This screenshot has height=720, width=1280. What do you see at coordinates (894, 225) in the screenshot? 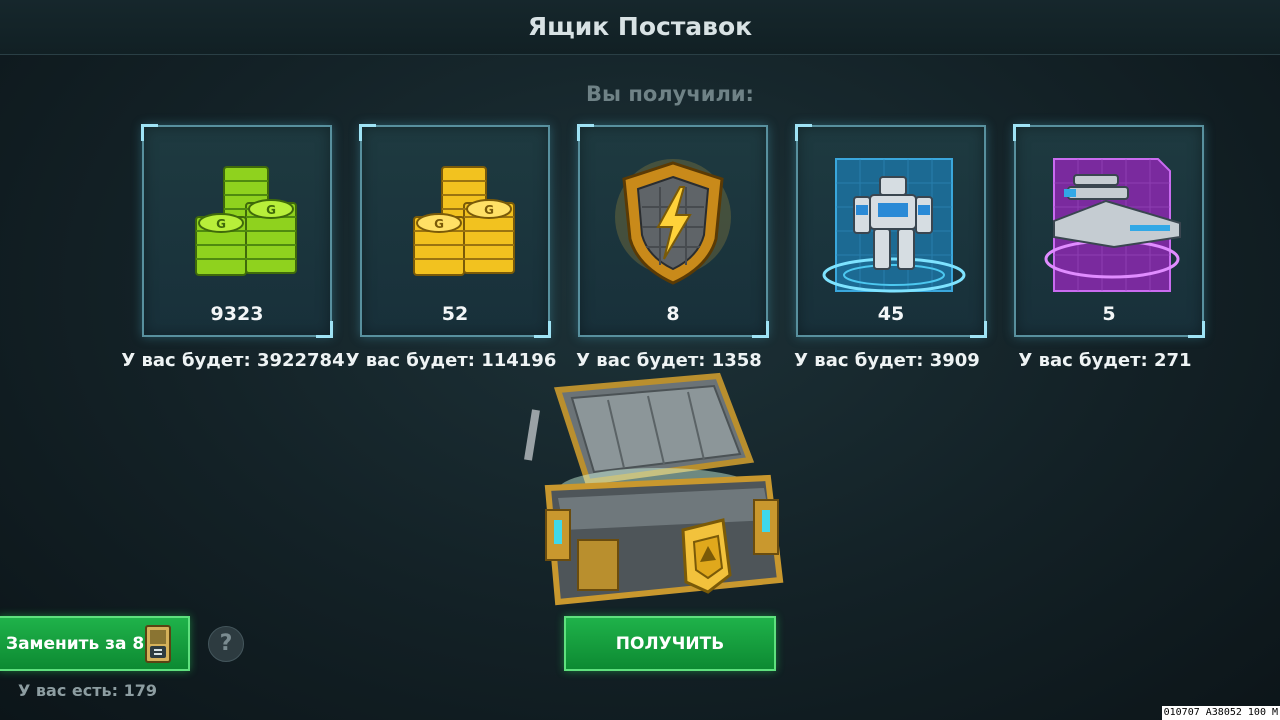
I see `robot-card-icon` at bounding box center [894, 225].